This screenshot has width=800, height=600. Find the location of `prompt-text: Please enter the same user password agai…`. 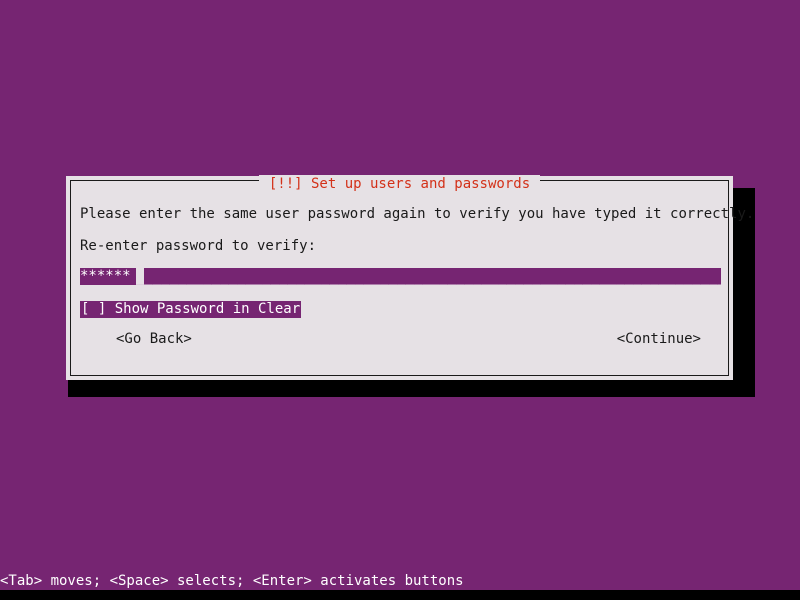

prompt-text: Please enter the same user password agai… is located at coordinates (417, 214).